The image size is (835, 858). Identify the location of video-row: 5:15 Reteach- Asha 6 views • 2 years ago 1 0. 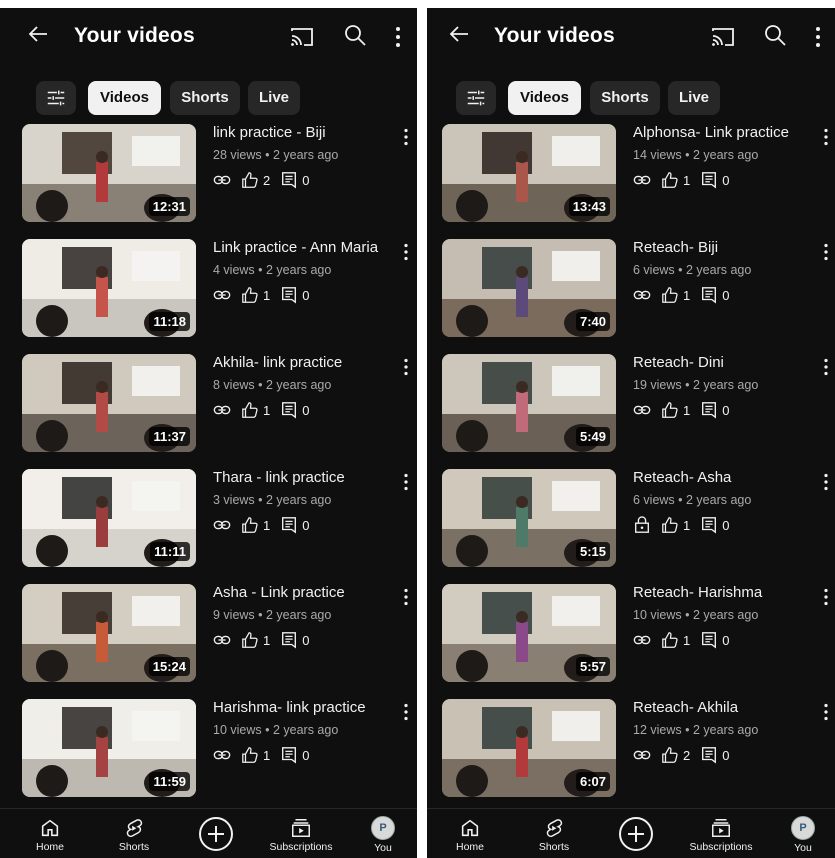
(631, 525).